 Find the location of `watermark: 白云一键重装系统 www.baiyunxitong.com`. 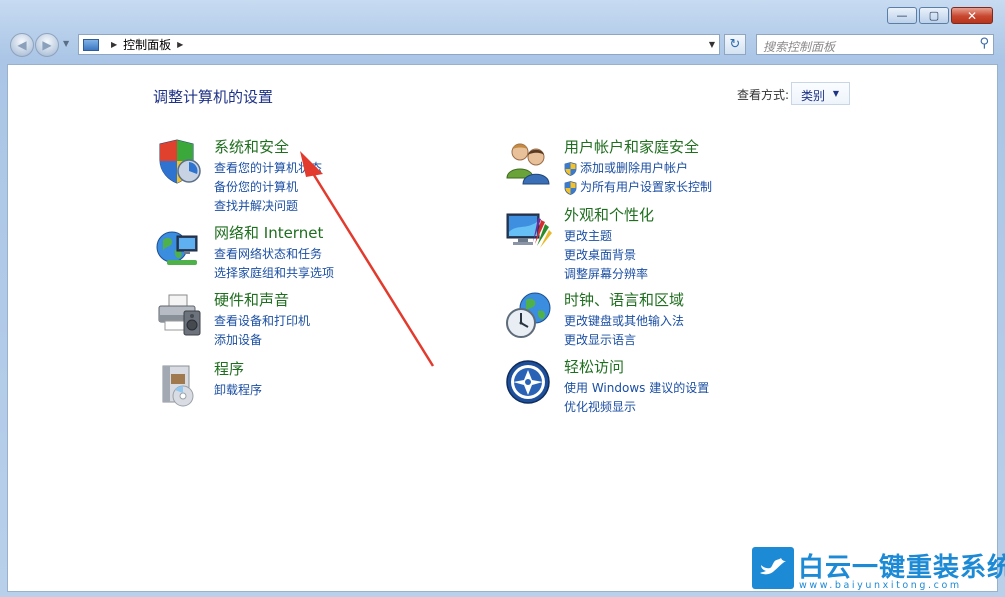

watermark: 白云一键重装系统 www.baiyunxitong.com is located at coordinates (878, 570).